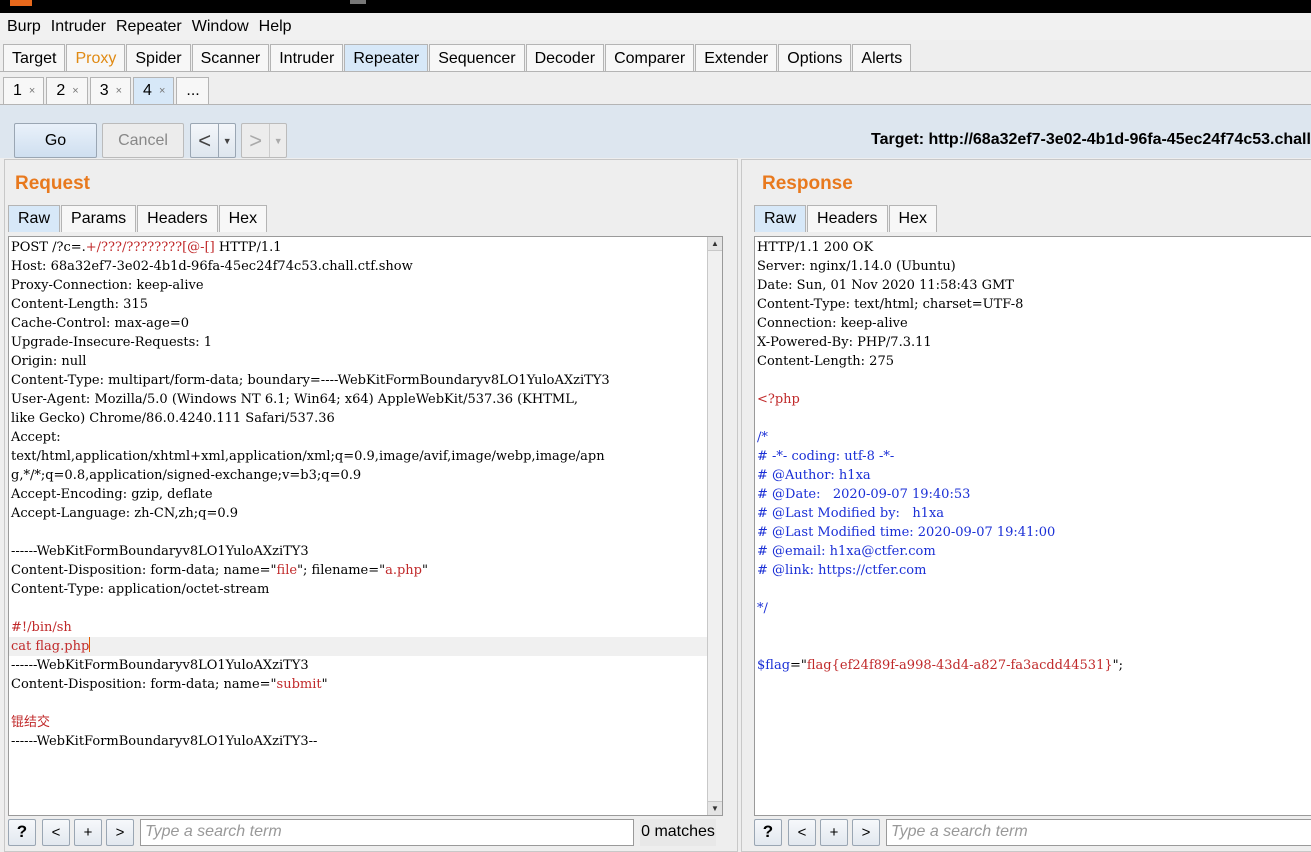 This screenshot has width=1311, height=852. Describe the element at coordinates (366, 627) in the screenshot. I see `code-line: #!/bin/sh` at that location.